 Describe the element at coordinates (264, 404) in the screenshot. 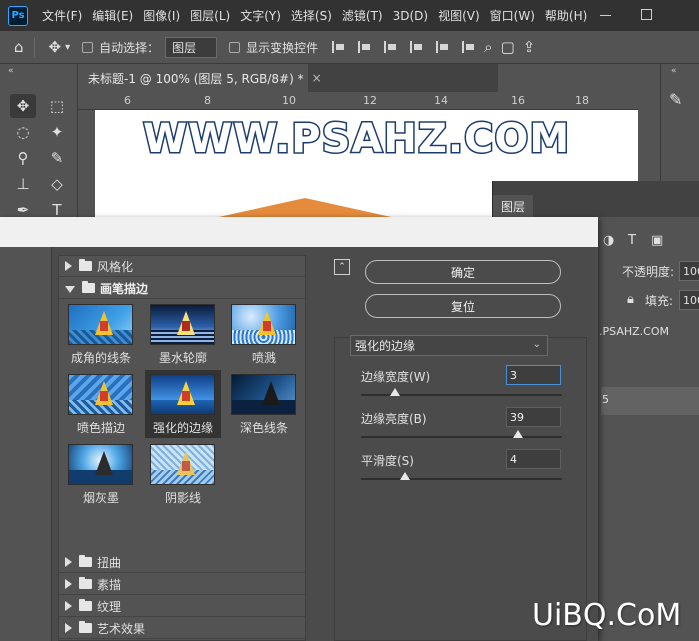

I see `filter-thumb-dark-strokes: 深色线条` at that location.